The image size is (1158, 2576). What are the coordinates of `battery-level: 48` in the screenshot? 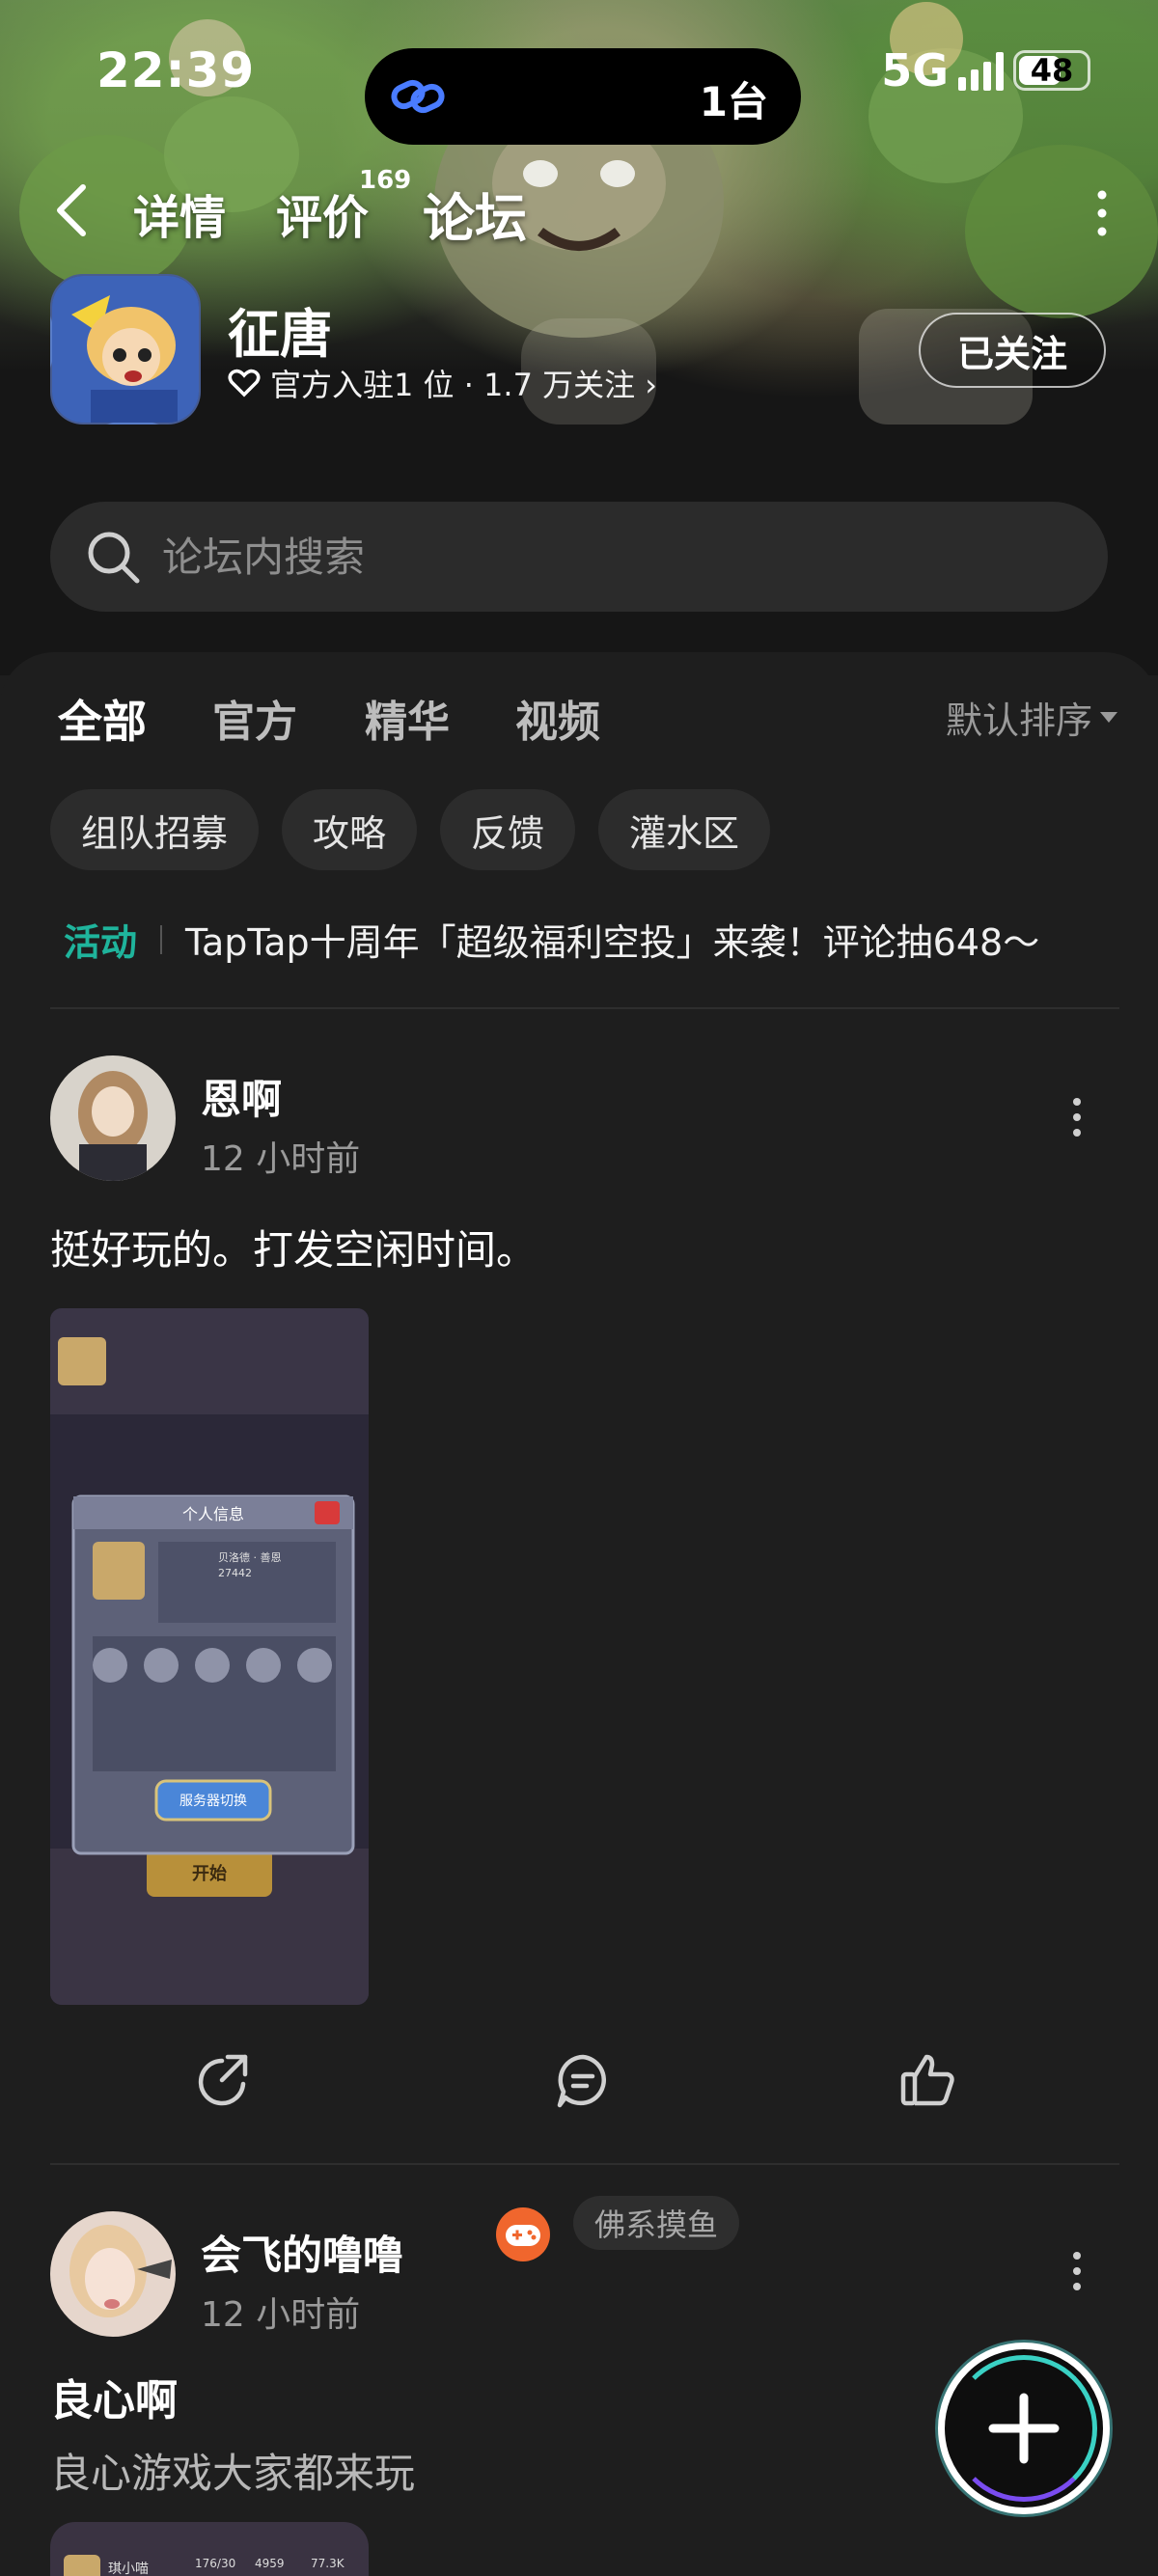 It's located at (1052, 70).